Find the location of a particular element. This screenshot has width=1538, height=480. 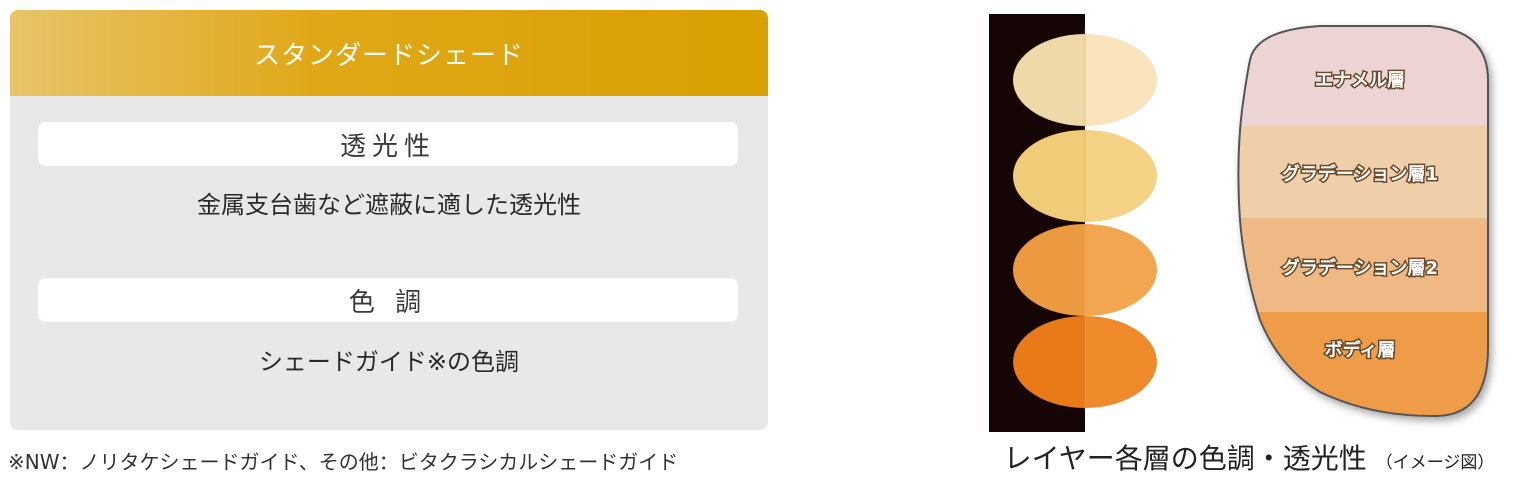

gradation-layer-2-label: グラデーション層2 is located at coordinates (1360, 268).